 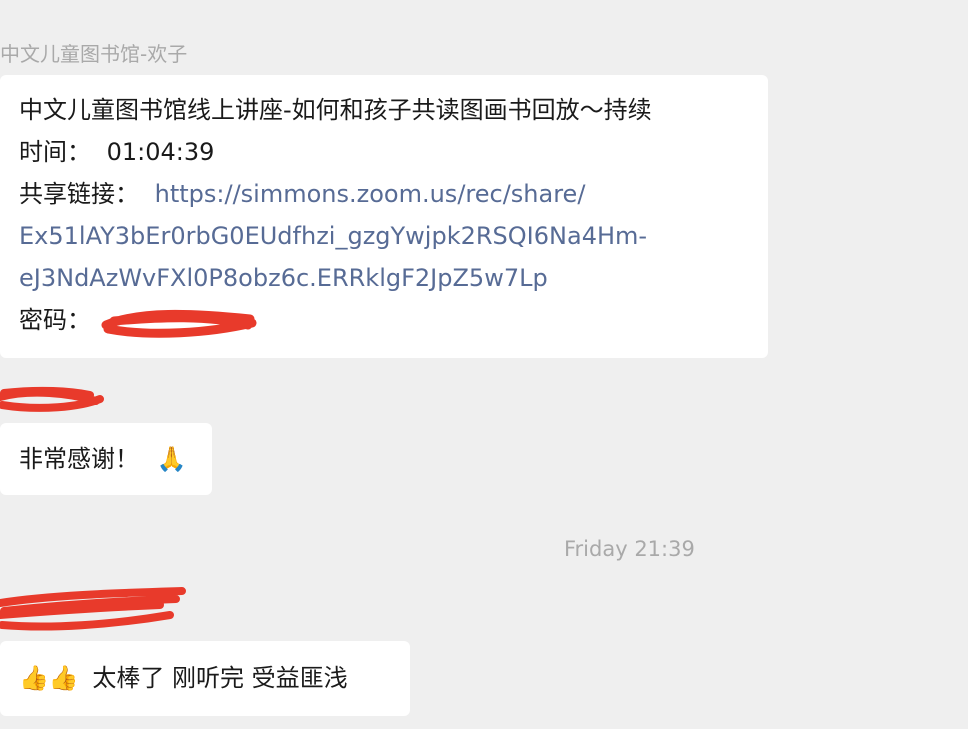 What do you see at coordinates (370, 194) in the screenshot?
I see `share-link-part-1: https://simmons.zoom.us/rec/share/` at bounding box center [370, 194].